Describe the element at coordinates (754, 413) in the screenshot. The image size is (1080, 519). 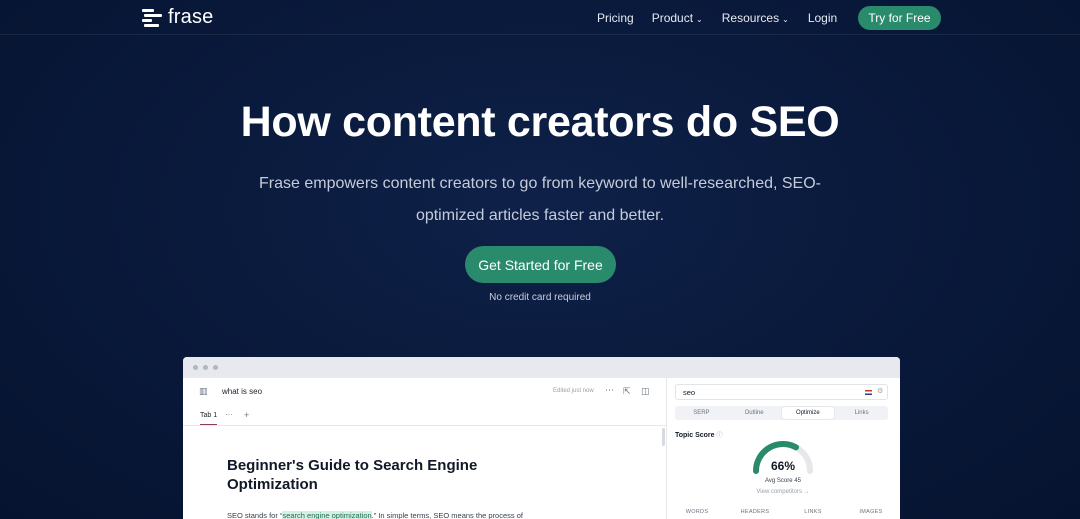
I see `tab-outline: Outline` at that location.